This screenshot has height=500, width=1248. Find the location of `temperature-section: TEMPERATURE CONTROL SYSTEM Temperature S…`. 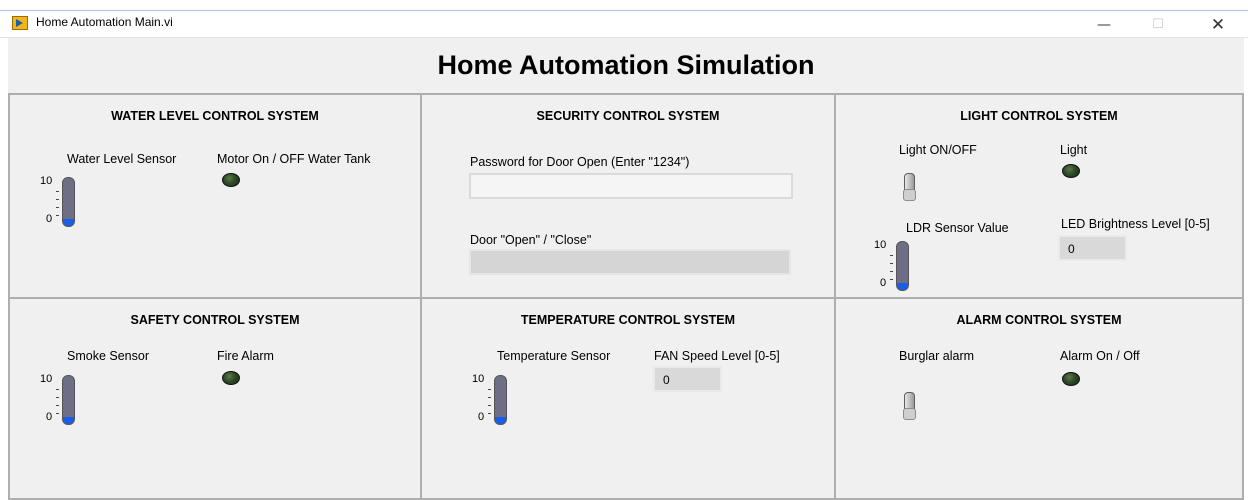

temperature-section: TEMPERATURE CONTROL SYSTEM Temperature S… is located at coordinates (628, 398).